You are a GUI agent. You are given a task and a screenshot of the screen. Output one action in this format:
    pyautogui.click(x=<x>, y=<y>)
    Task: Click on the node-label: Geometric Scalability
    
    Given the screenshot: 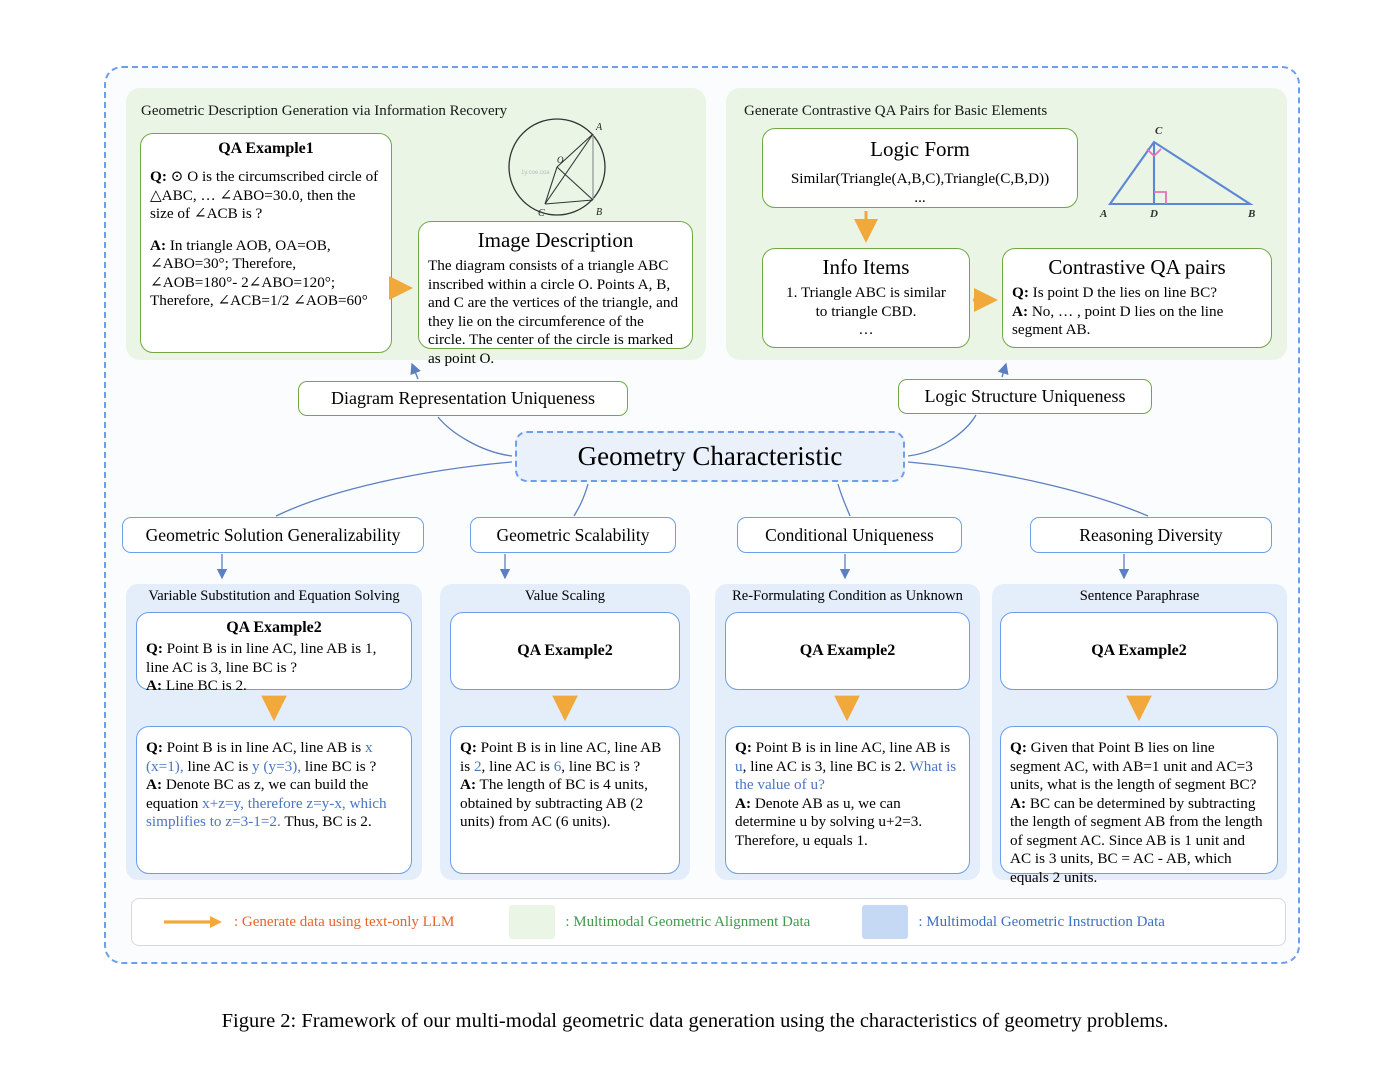 What is the action you would take?
    pyautogui.click(x=573, y=534)
    